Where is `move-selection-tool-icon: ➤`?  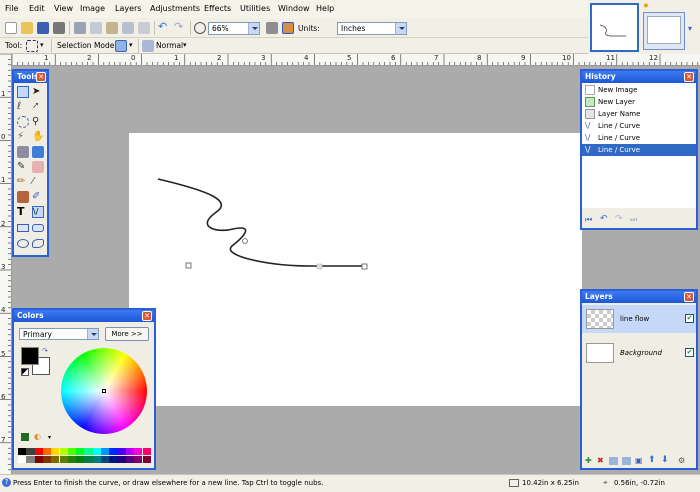
move-selection-tool-icon: ➤ is located at coordinates (38, 92).